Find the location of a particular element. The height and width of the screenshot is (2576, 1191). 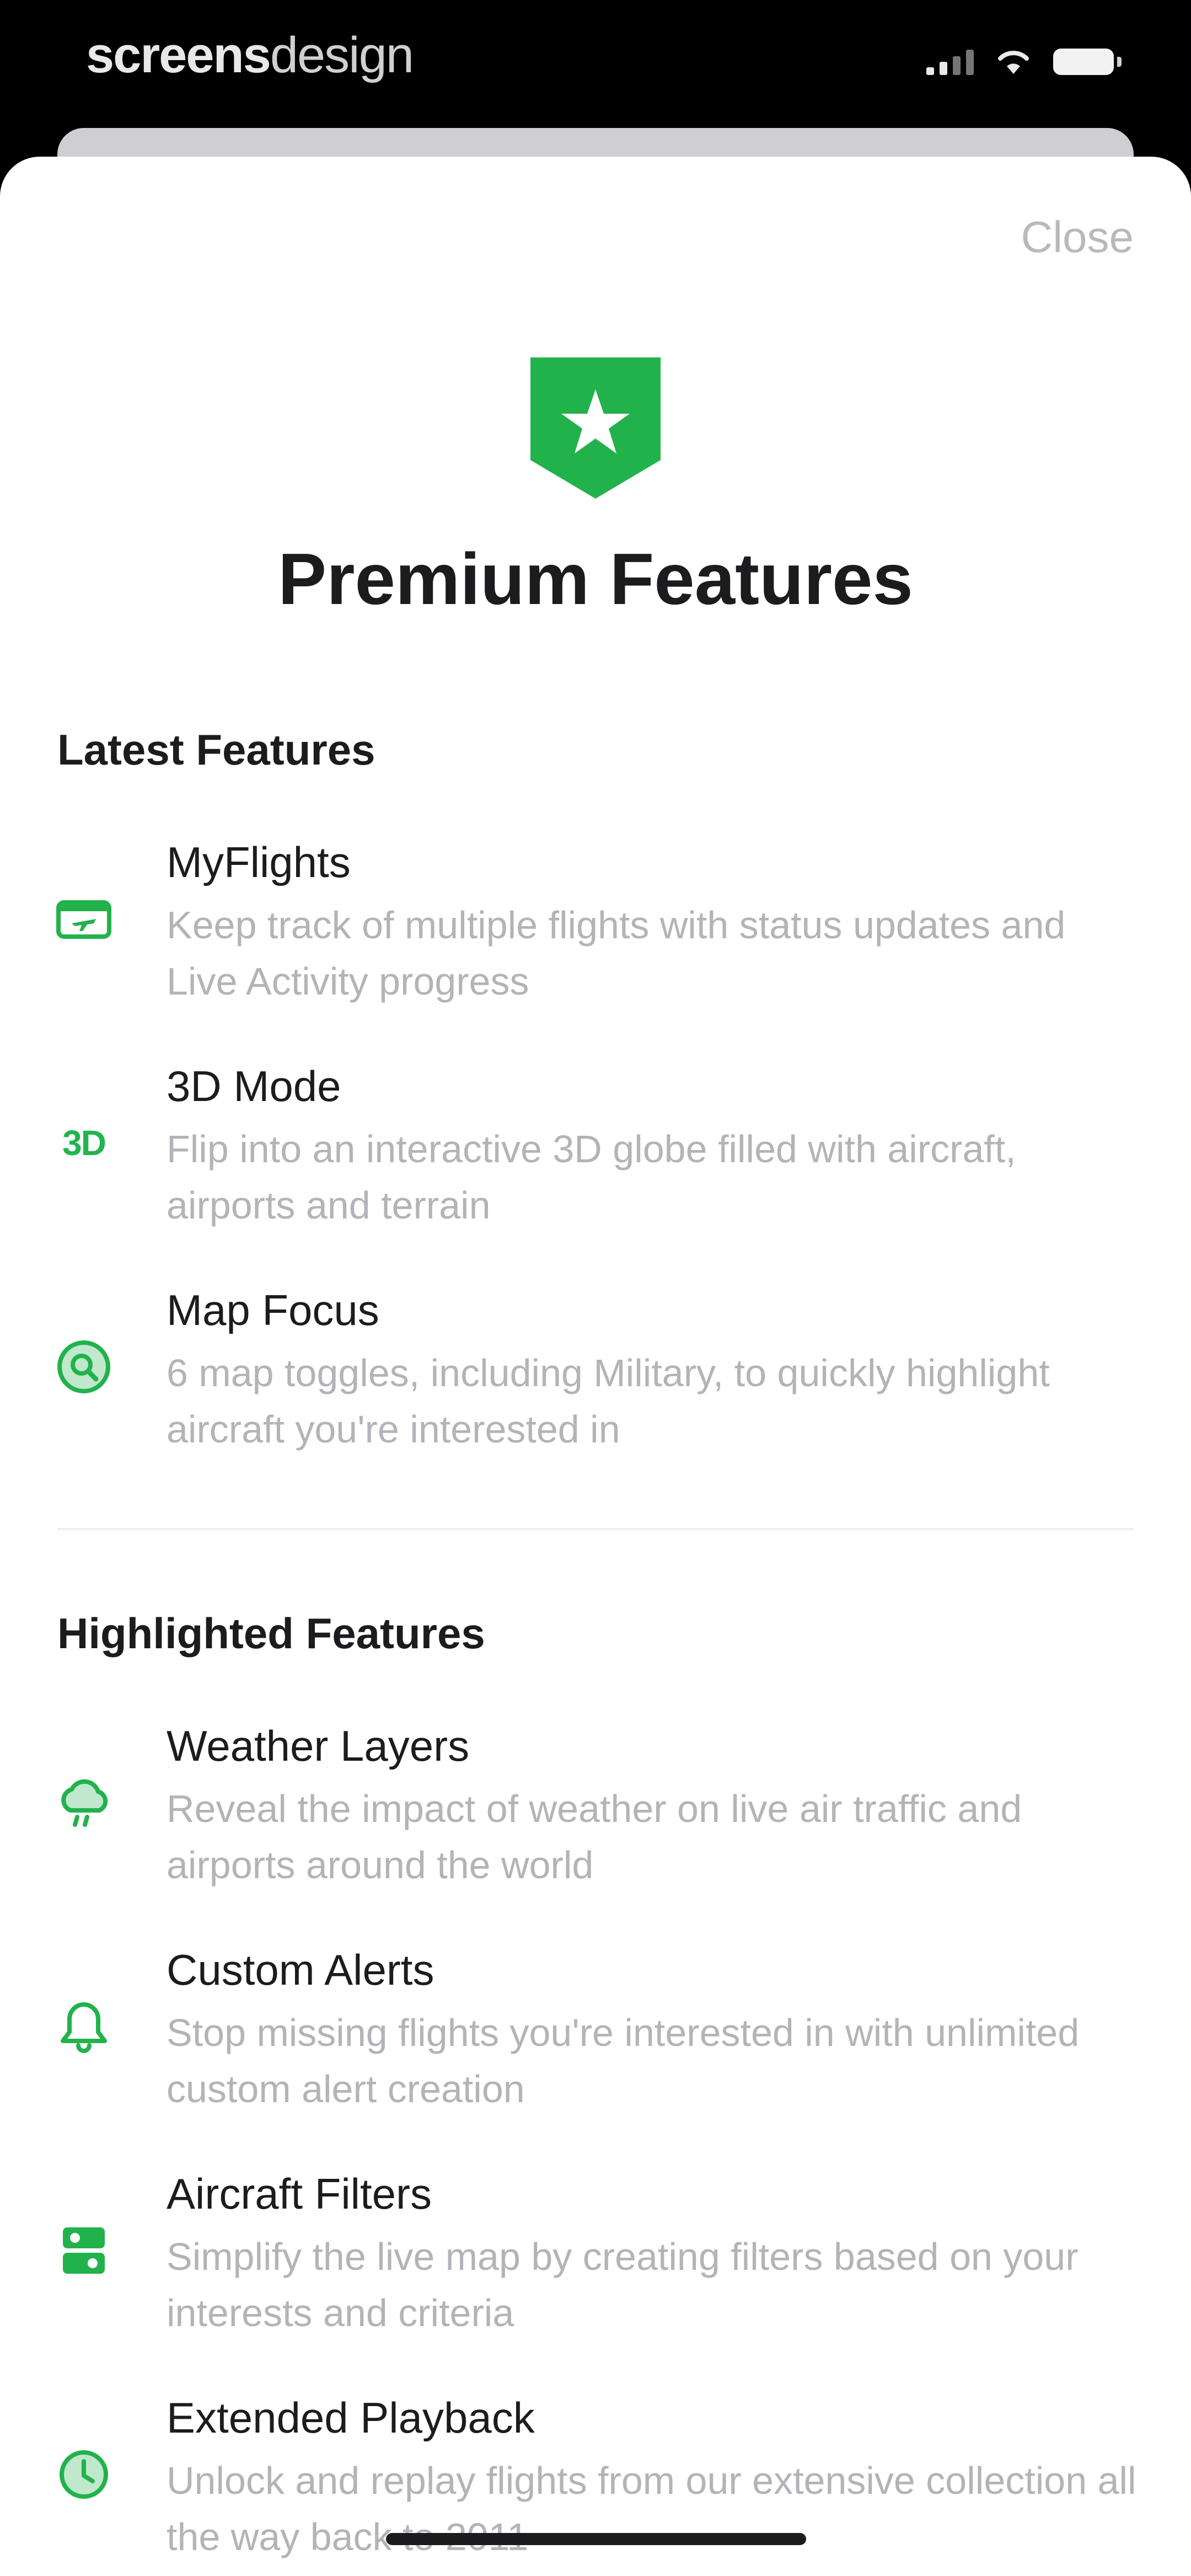

feature-name: 3D Mode is located at coordinates (254, 1086).